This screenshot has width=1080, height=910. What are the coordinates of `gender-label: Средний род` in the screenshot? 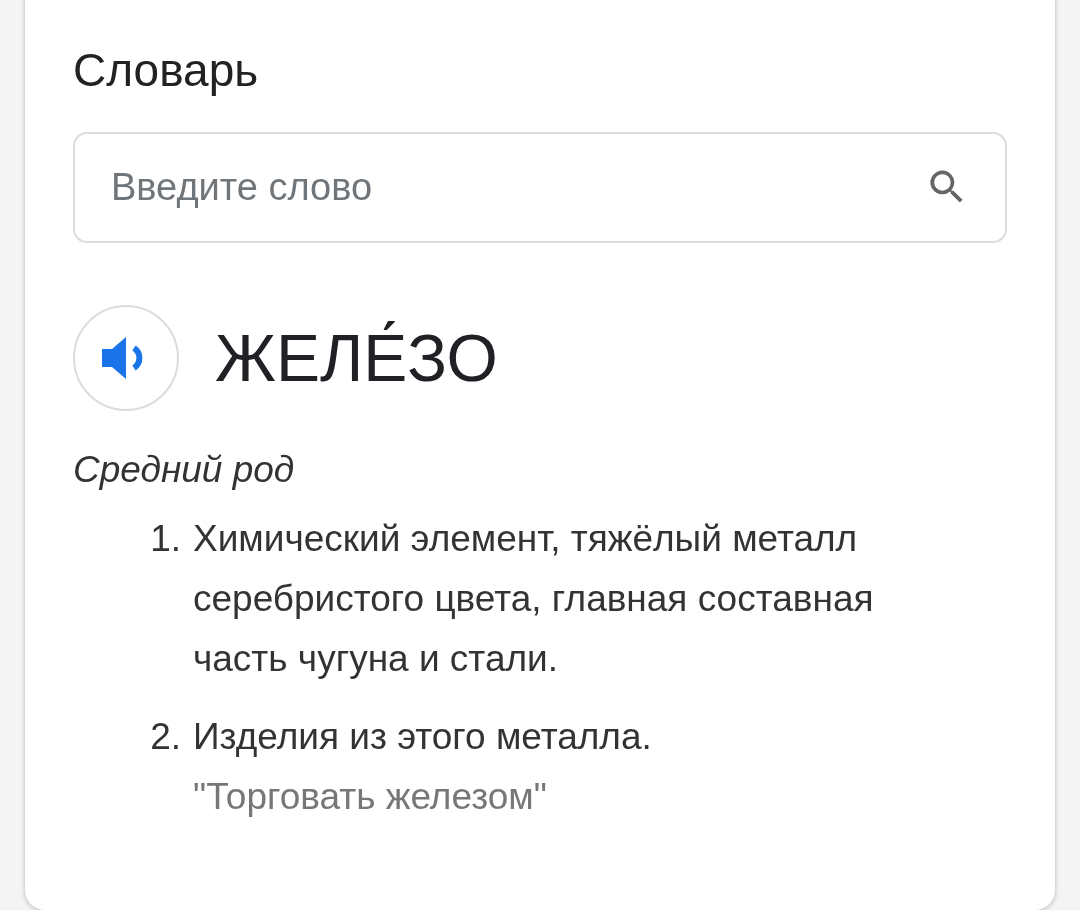 It's located at (184, 470).